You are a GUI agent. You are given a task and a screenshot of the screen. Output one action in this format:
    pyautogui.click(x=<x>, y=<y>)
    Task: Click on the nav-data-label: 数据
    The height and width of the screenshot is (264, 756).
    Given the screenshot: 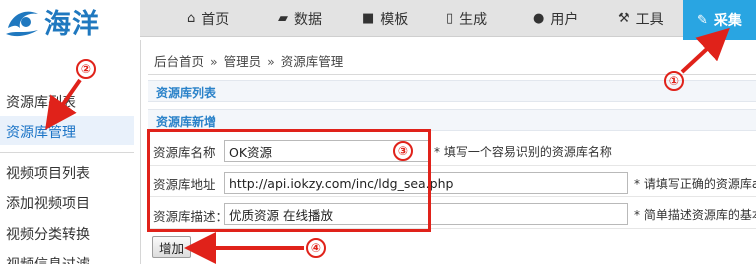 What is the action you would take?
    pyautogui.click(x=308, y=19)
    